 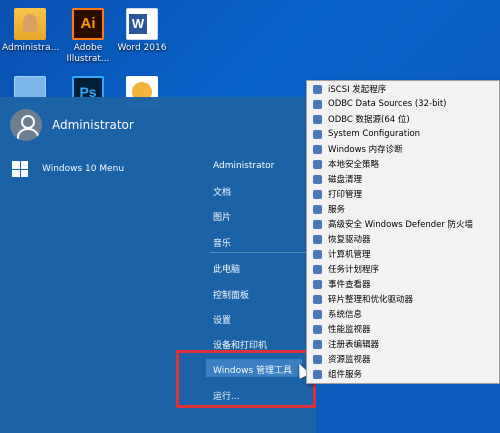 What do you see at coordinates (403, 164) in the screenshot?
I see `submenu-item-local-security-policy: 本地安全策略` at bounding box center [403, 164].